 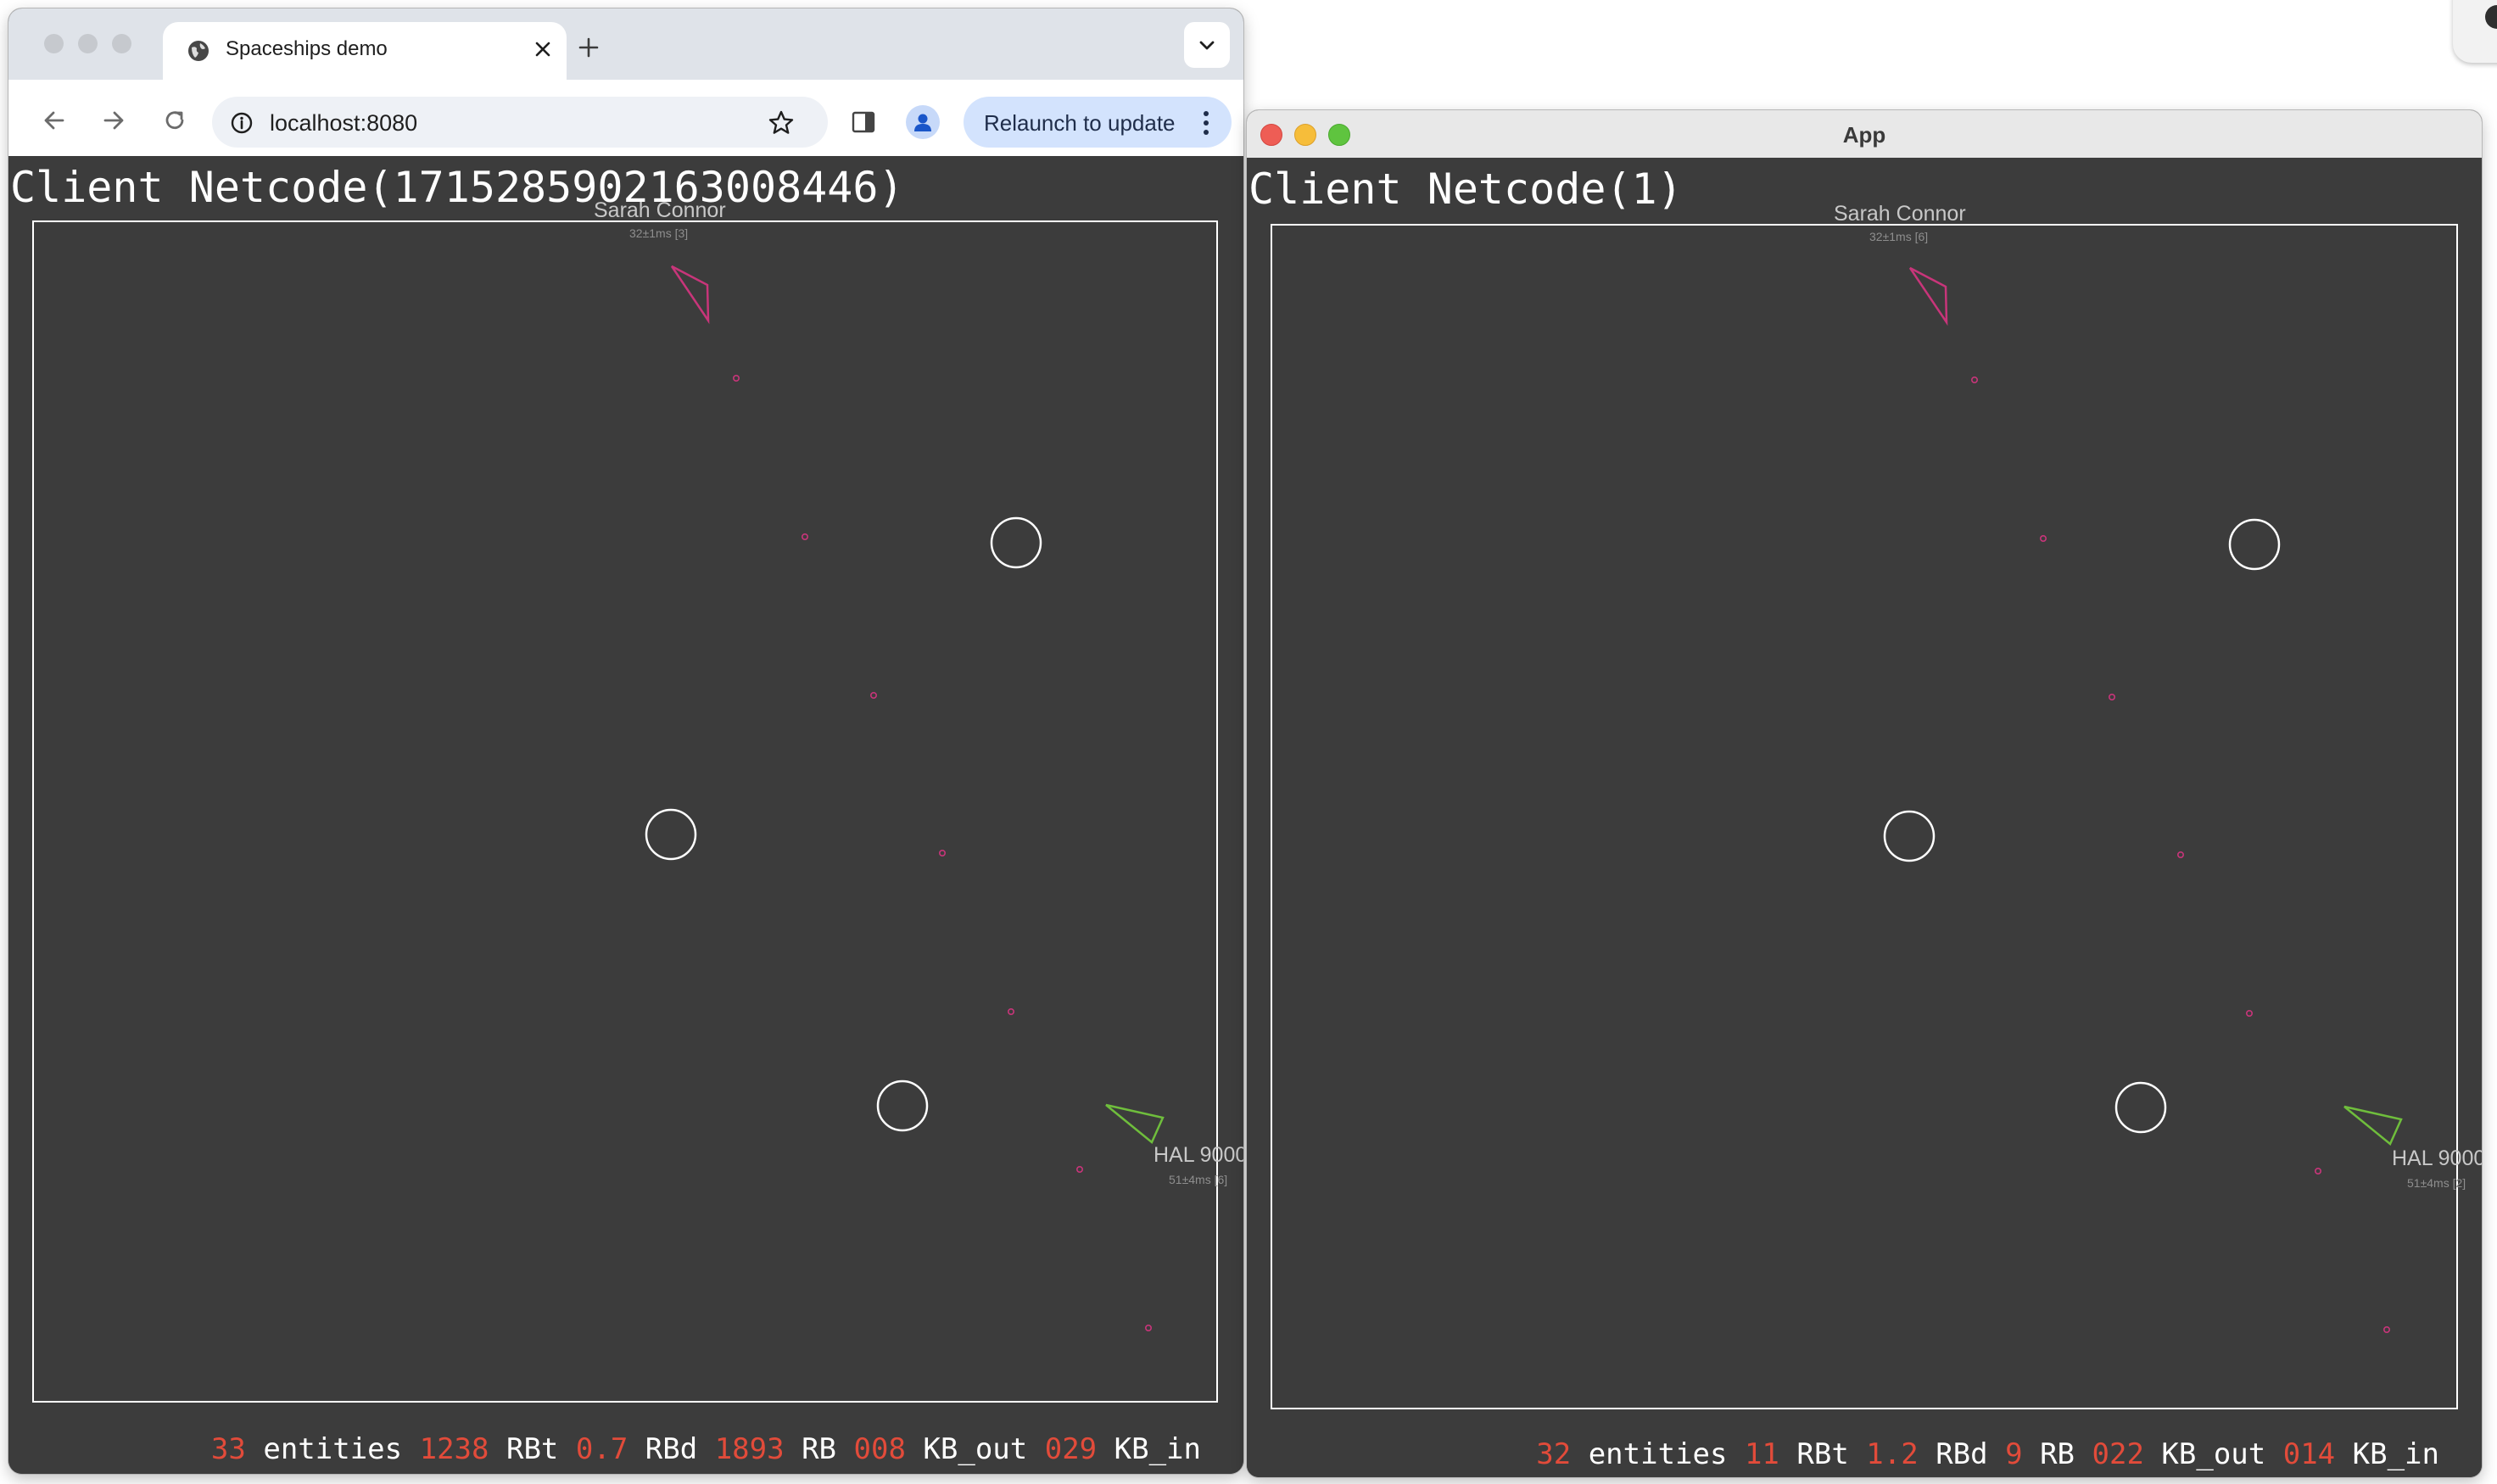 What do you see at coordinates (749, 1449) in the screenshot?
I see `stat-value: 1893` at bounding box center [749, 1449].